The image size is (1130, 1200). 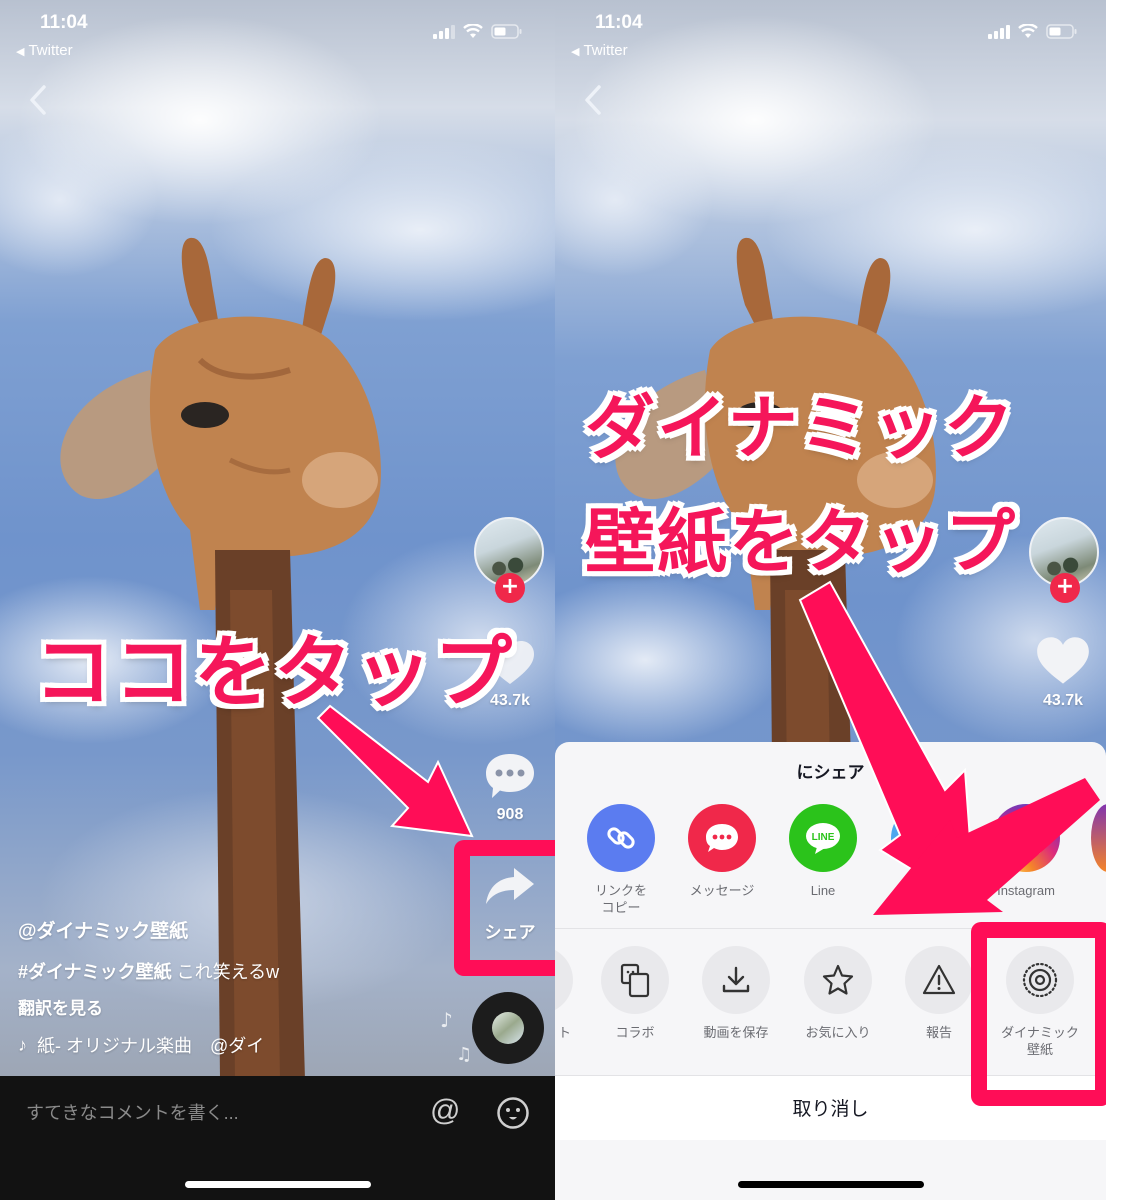 What do you see at coordinates (722, 890) in the screenshot?
I see `share-label: メッセージ` at bounding box center [722, 890].